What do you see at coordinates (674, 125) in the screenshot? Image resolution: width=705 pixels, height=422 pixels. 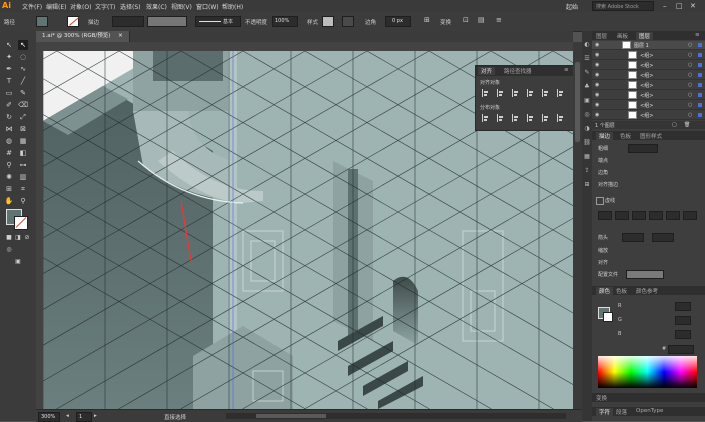 I see `new-layer-icon: ▢` at bounding box center [674, 125].